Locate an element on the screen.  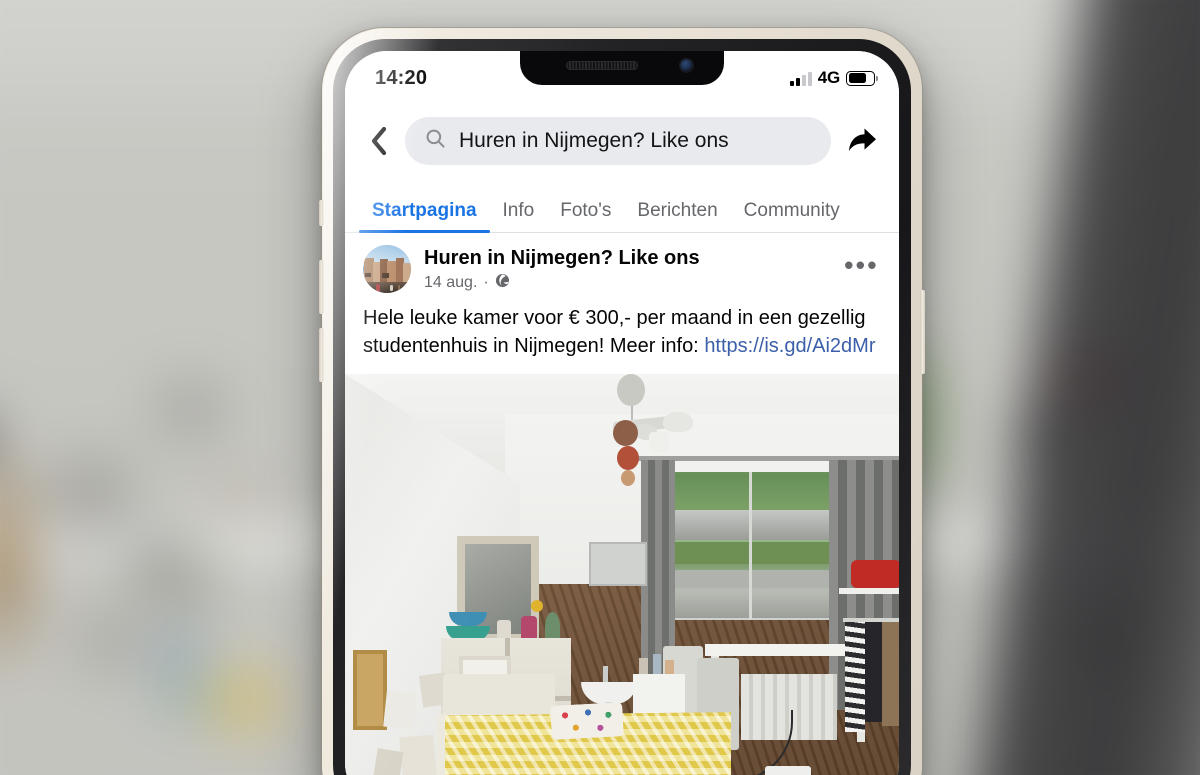
network-type-label: 4G is located at coordinates (828, 77).